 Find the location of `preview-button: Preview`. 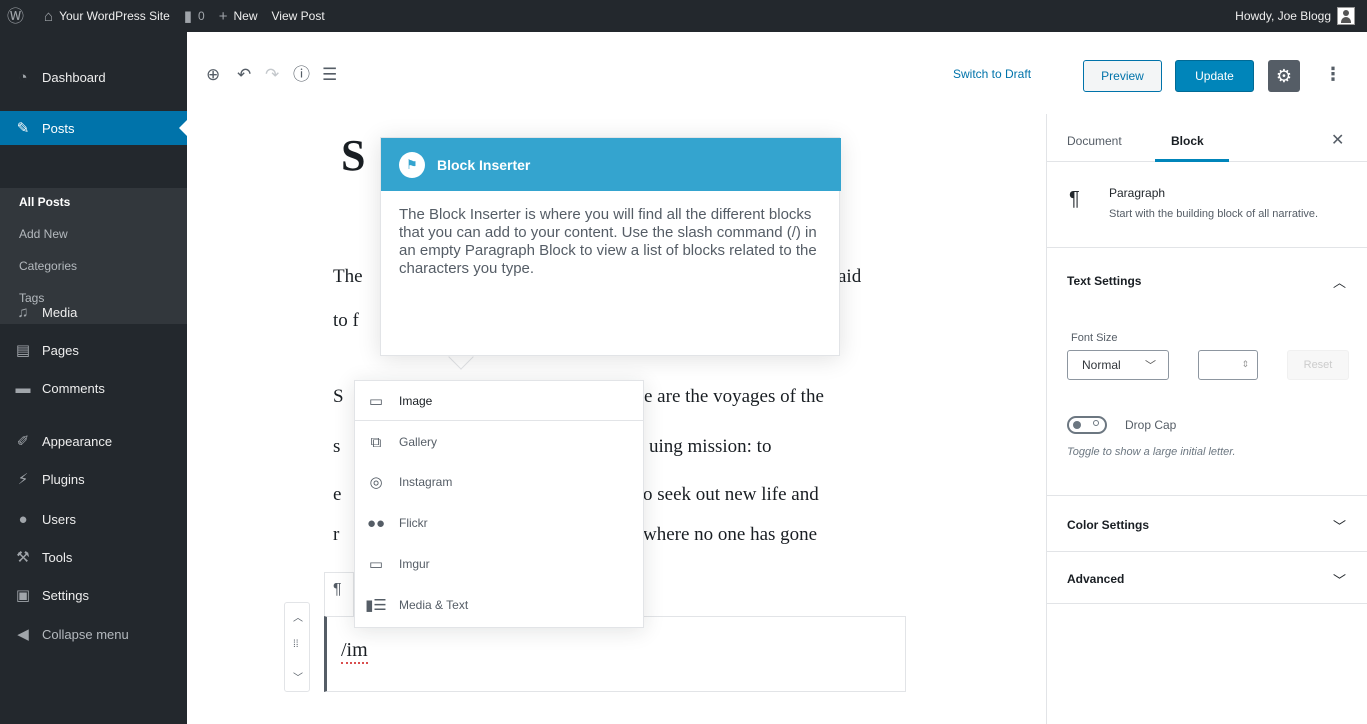

preview-button: Preview is located at coordinates (1122, 76).